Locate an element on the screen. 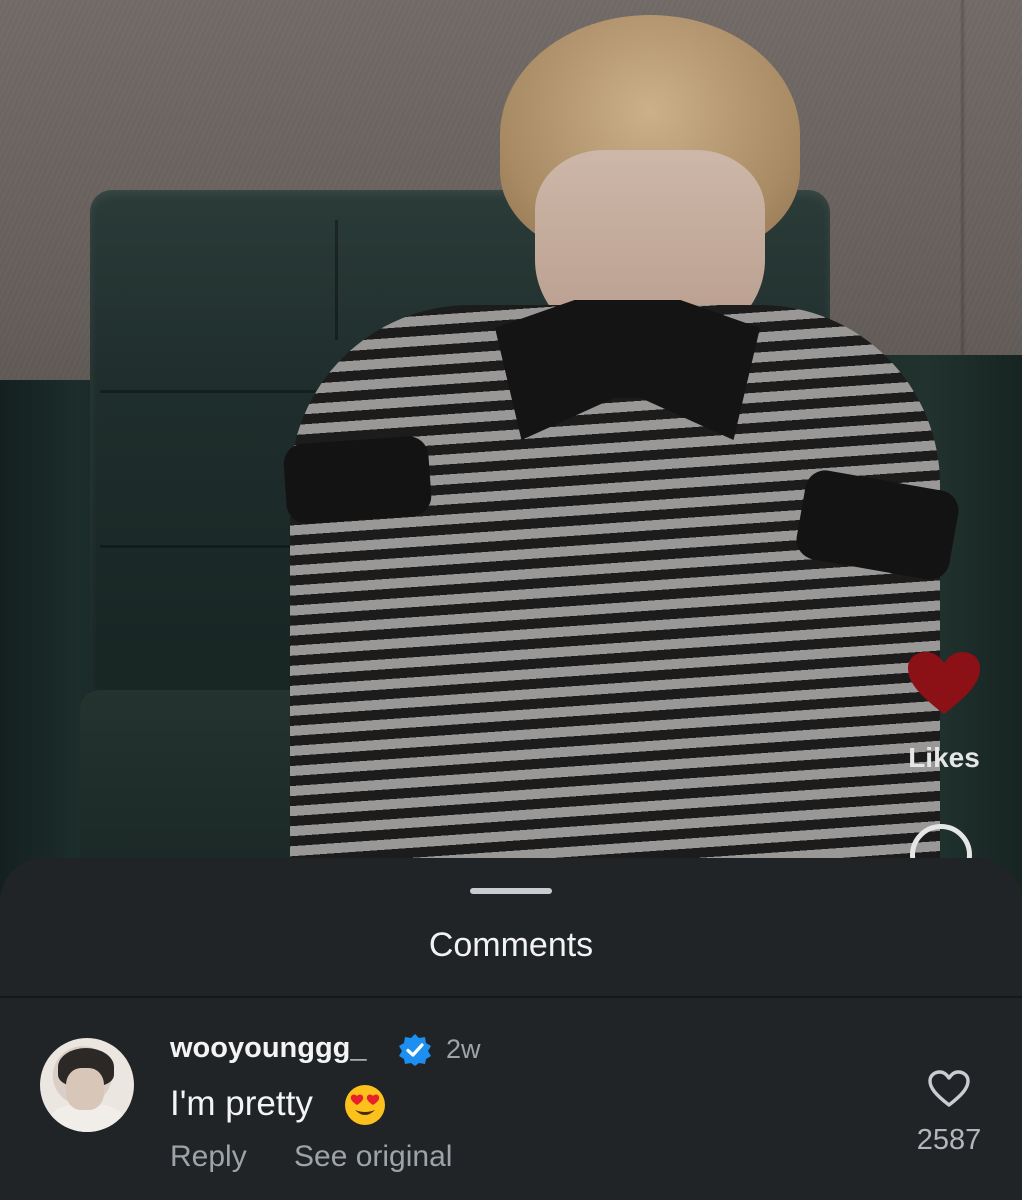  comment-like-count: 2587 is located at coordinates (949, 1140).